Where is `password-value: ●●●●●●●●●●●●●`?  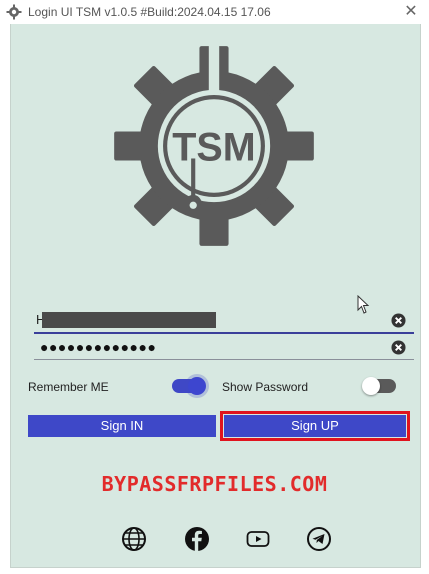
password-value: ●●●●●●●●●●●●● is located at coordinates (98, 347).